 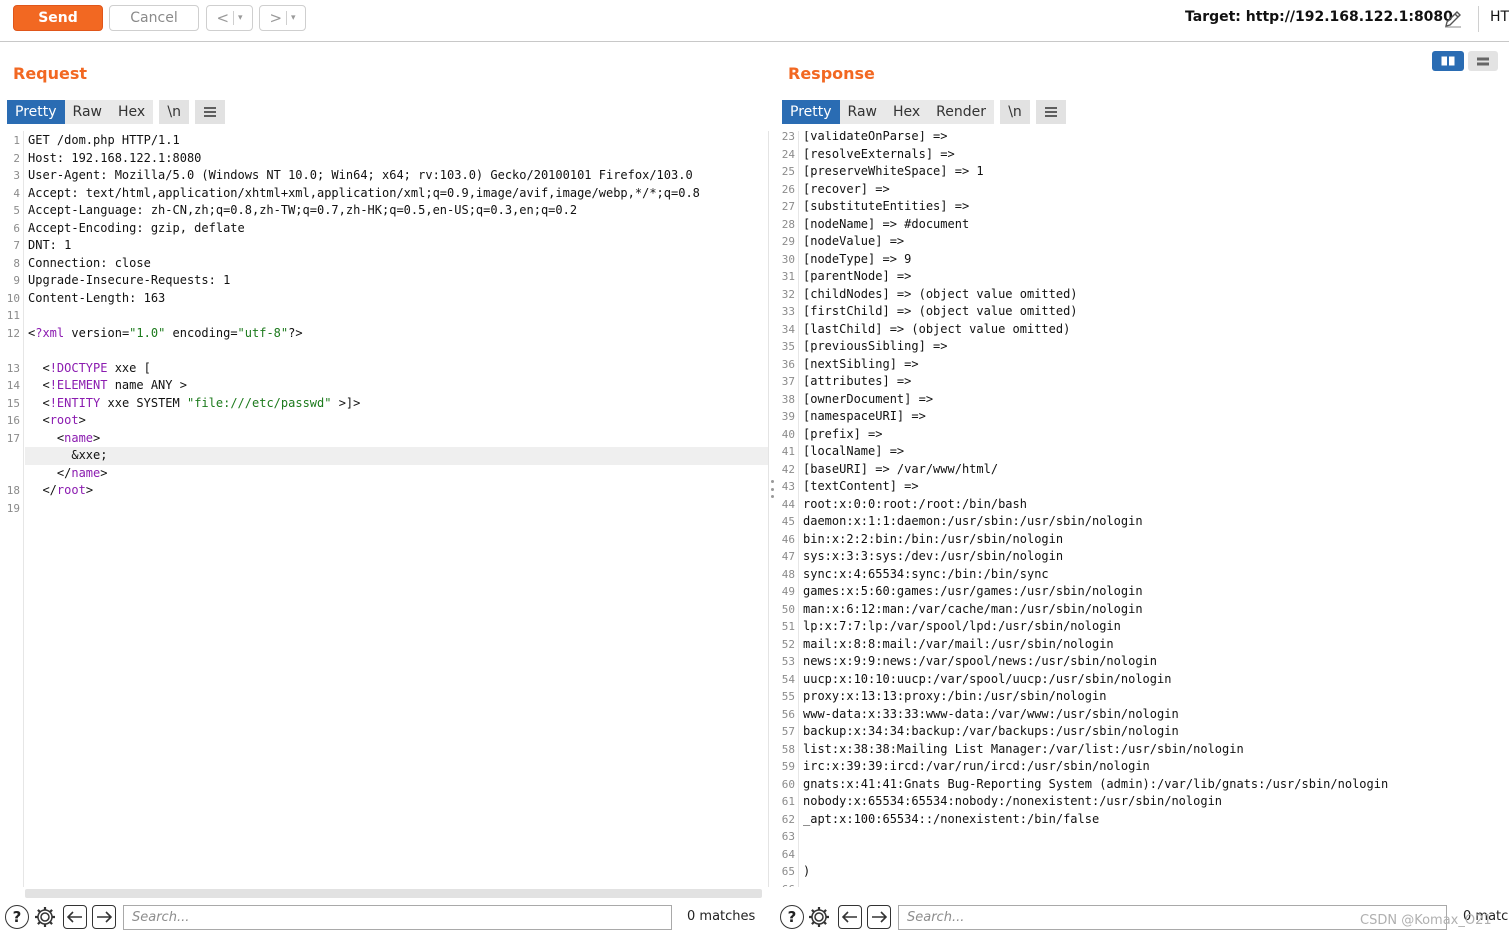 I want to click on line-number: 35, so click(x=788, y=346).